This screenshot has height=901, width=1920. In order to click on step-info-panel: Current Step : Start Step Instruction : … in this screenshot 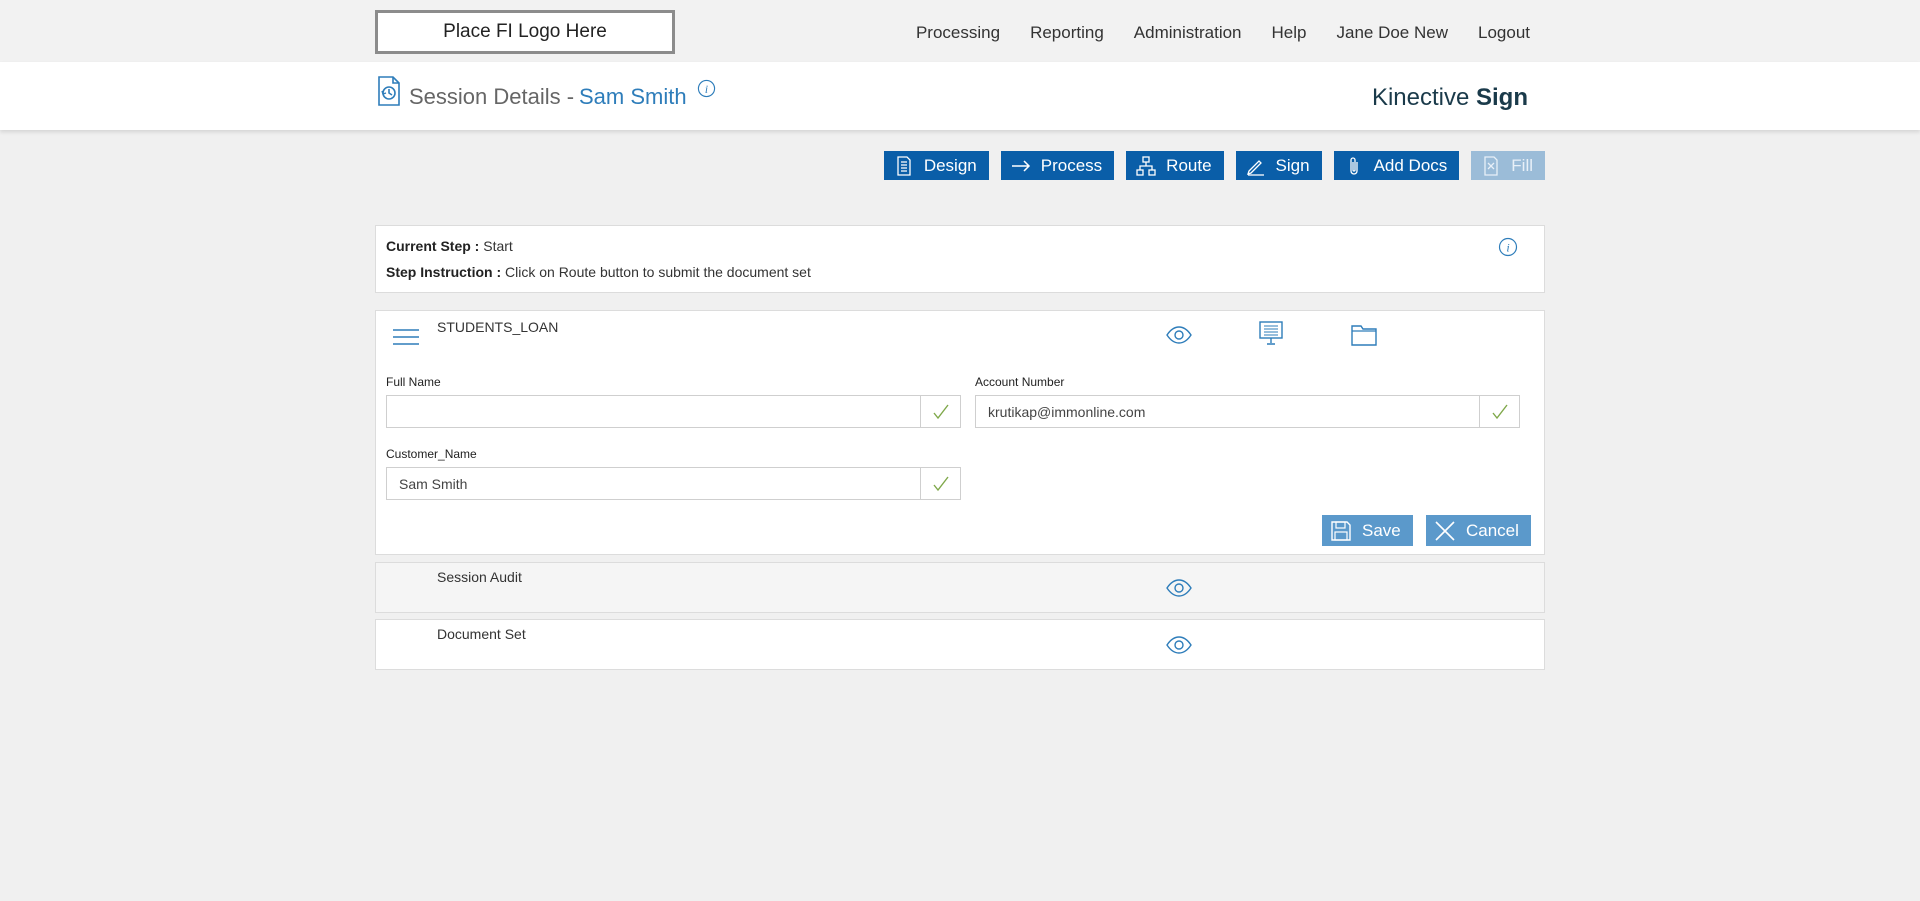, I will do `click(960, 259)`.